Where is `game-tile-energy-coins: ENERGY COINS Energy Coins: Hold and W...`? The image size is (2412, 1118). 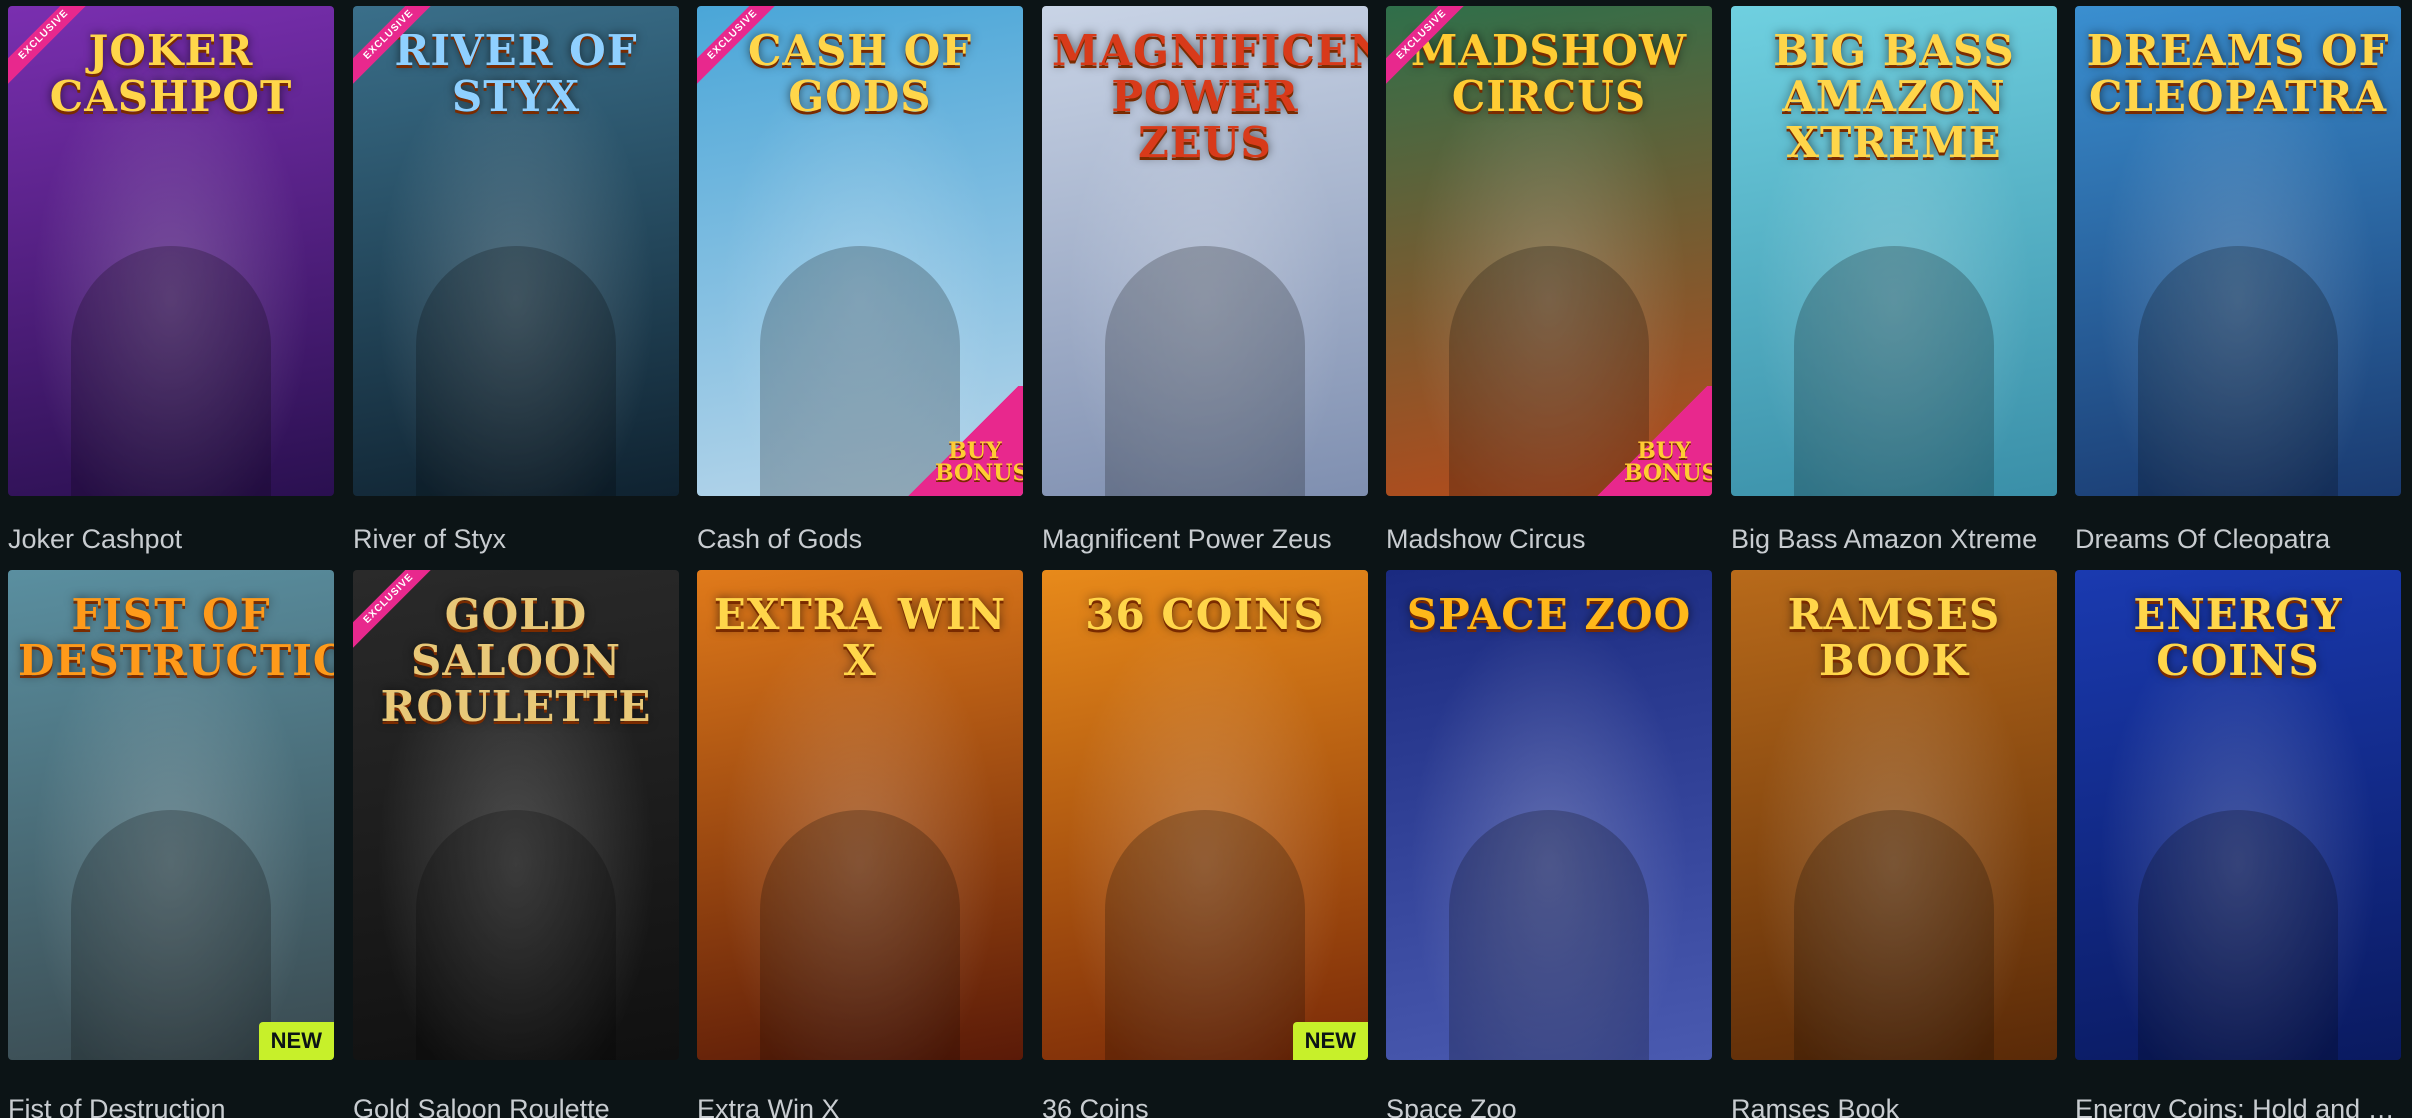
game-tile-energy-coins: ENERGY COINS Energy Coins: Hold and W... is located at coordinates (2238, 844).